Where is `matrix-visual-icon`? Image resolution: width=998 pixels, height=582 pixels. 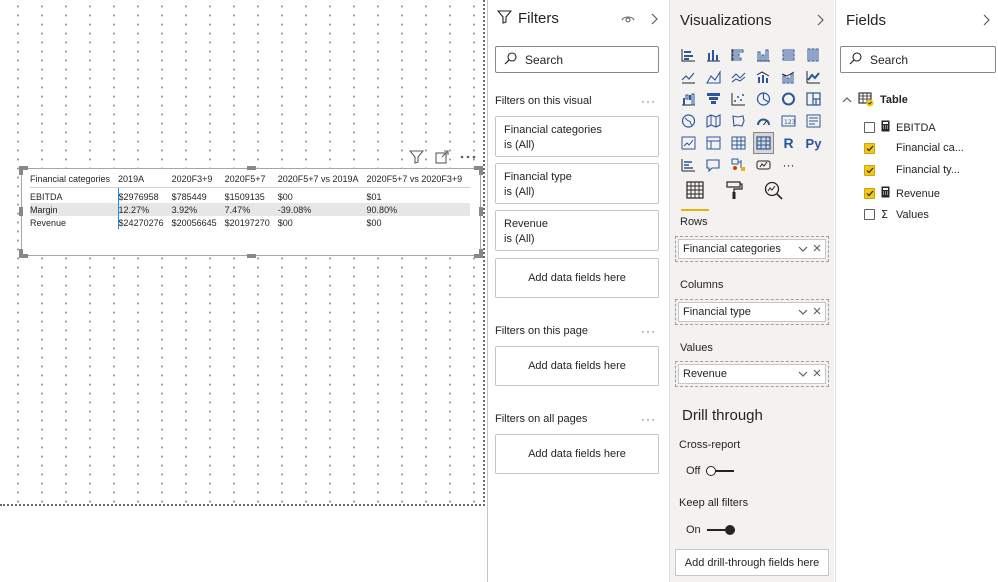 matrix-visual-icon is located at coordinates (763, 143).